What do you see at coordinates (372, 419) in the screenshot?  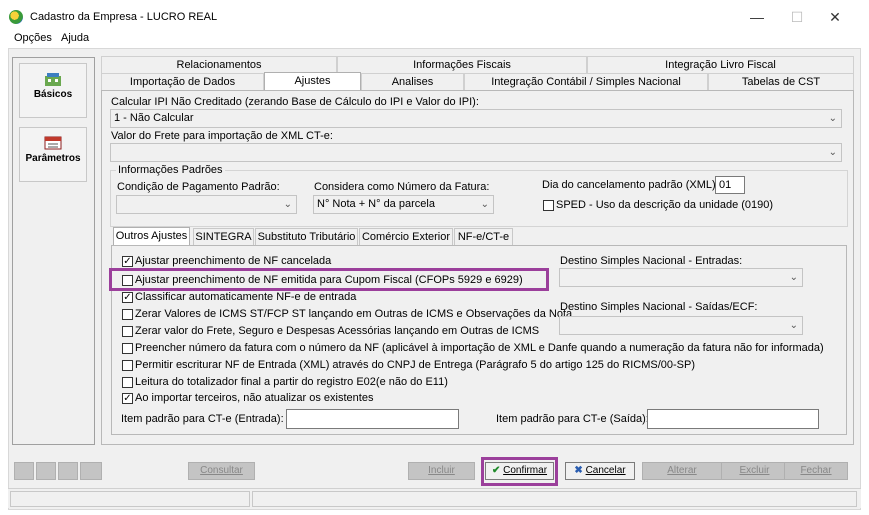 I see `item-entrada-input` at bounding box center [372, 419].